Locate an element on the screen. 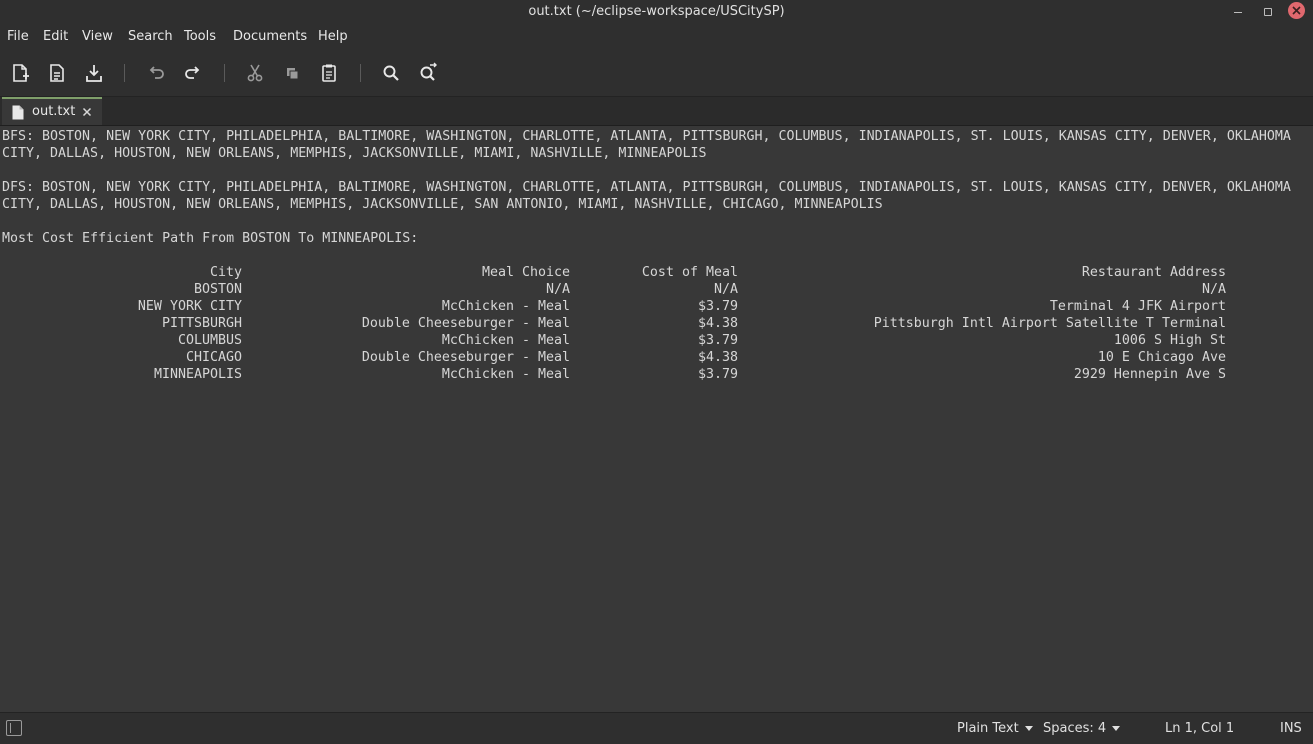 The height and width of the screenshot is (744, 1313). table-cell-address: Terminal 4 JFK Airport is located at coordinates (1137, 306).